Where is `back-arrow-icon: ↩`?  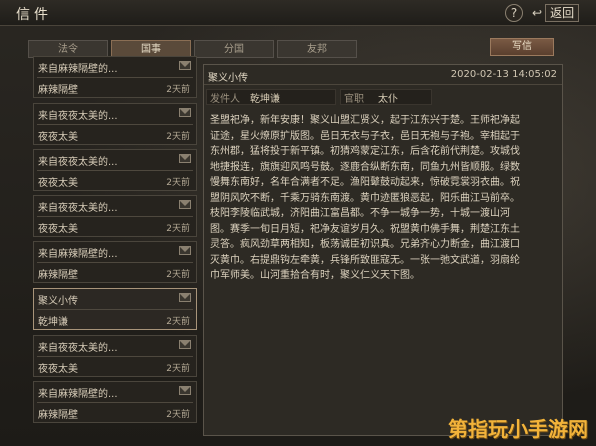
back-arrow-icon: ↩ is located at coordinates (537, 13).